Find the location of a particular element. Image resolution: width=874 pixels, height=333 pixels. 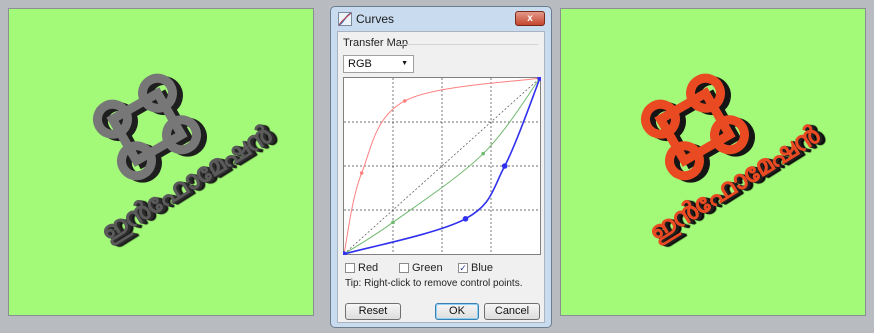

curves-graph is located at coordinates (442, 166).